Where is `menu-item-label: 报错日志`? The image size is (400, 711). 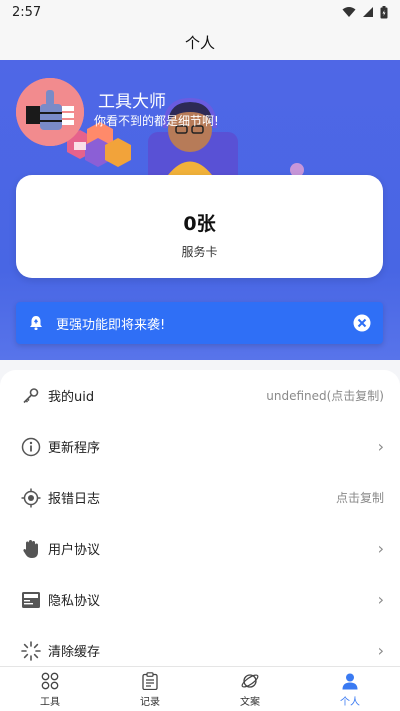 menu-item-label: 报错日志 is located at coordinates (74, 499).